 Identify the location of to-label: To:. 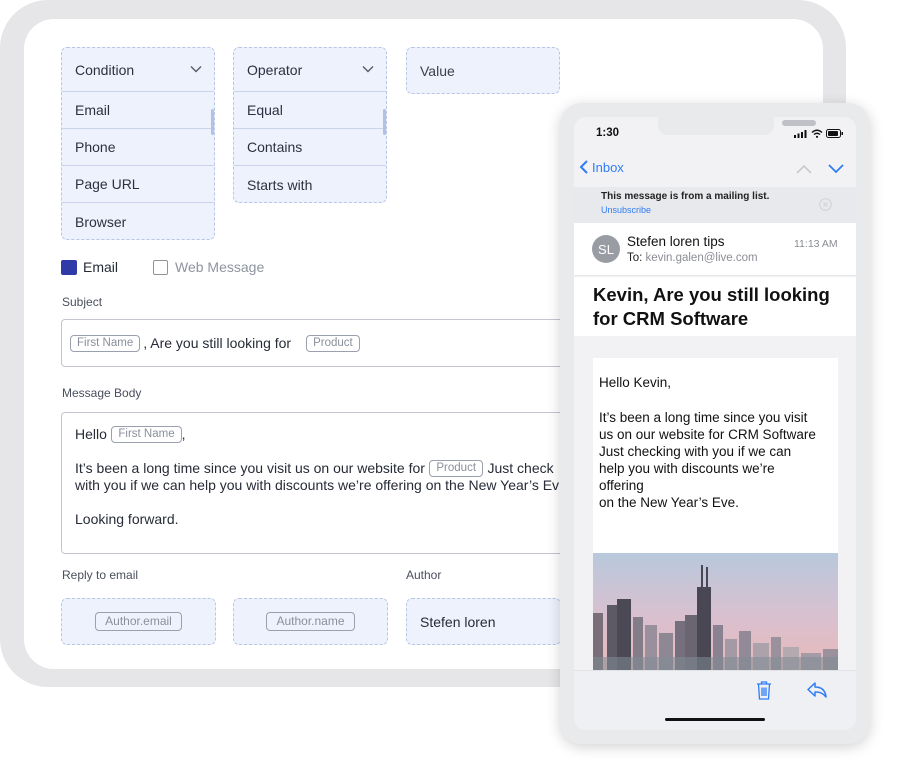
(635, 258).